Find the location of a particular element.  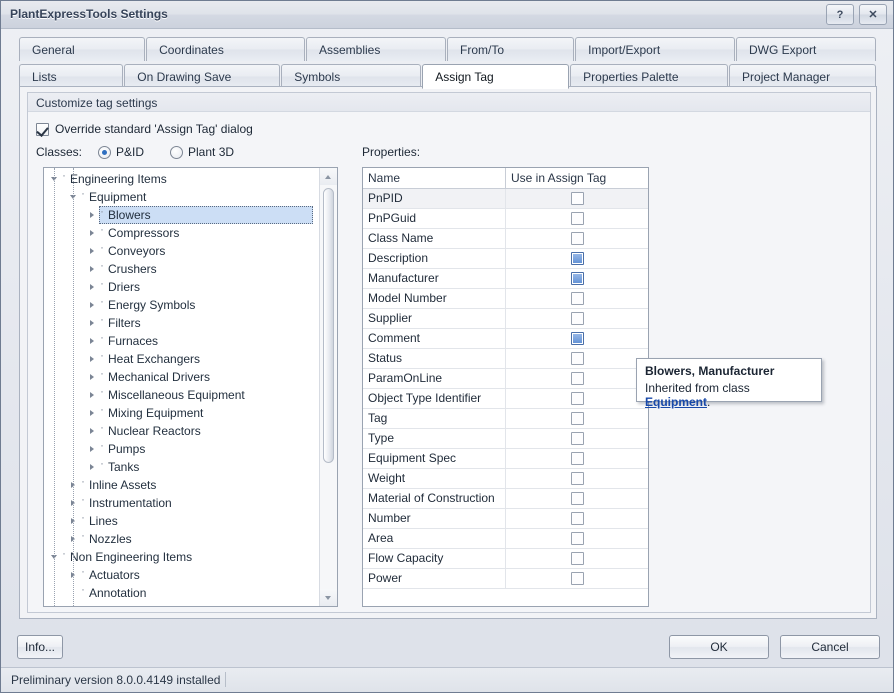

tab-symbols: Symbols is located at coordinates (351, 76).